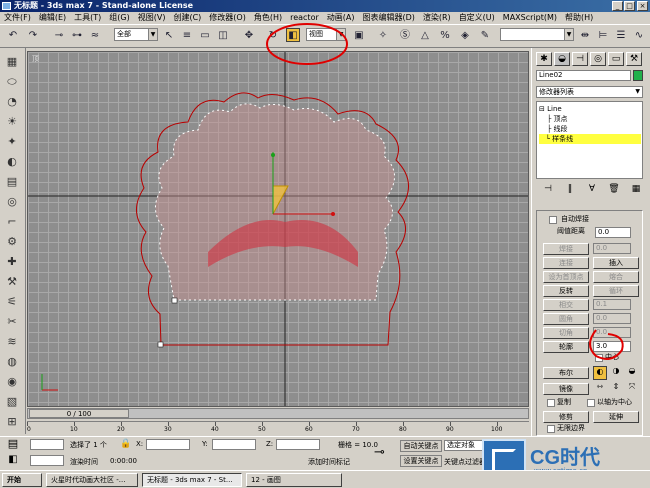  What do you see at coordinates (294, 480) in the screenshot?
I see `taskbar-item-paint: 12 - 画图` at bounding box center [294, 480].